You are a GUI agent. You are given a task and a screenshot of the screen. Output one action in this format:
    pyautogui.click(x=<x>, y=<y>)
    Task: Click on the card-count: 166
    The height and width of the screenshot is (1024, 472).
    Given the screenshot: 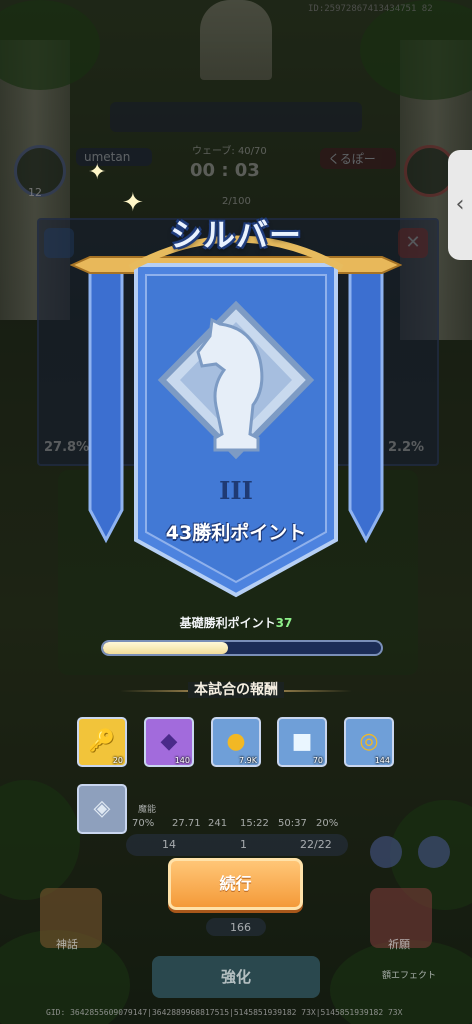 What is the action you would take?
    pyautogui.click(x=240, y=927)
    